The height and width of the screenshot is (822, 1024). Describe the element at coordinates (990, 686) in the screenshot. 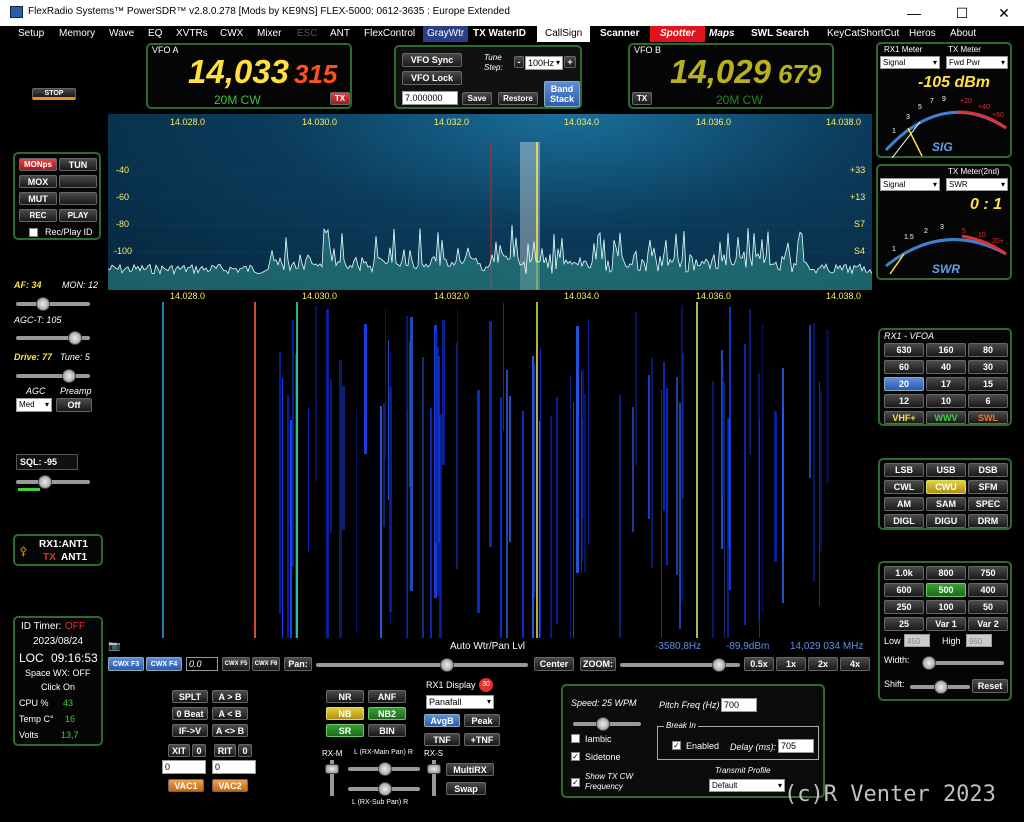

I see `filter-reset-button: Reset` at that location.